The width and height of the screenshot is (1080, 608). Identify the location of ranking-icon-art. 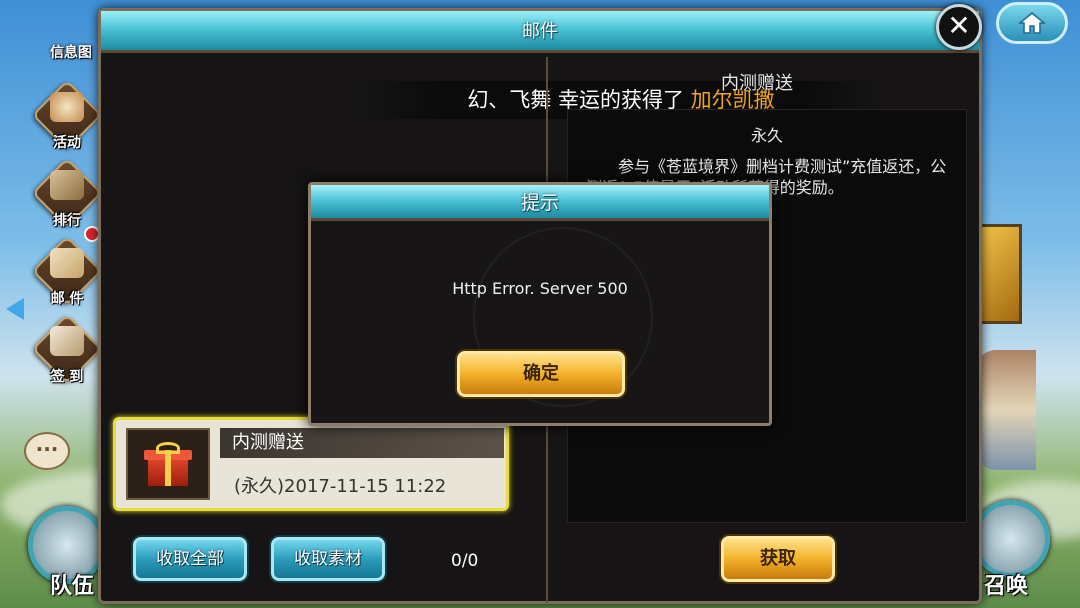
(67, 185).